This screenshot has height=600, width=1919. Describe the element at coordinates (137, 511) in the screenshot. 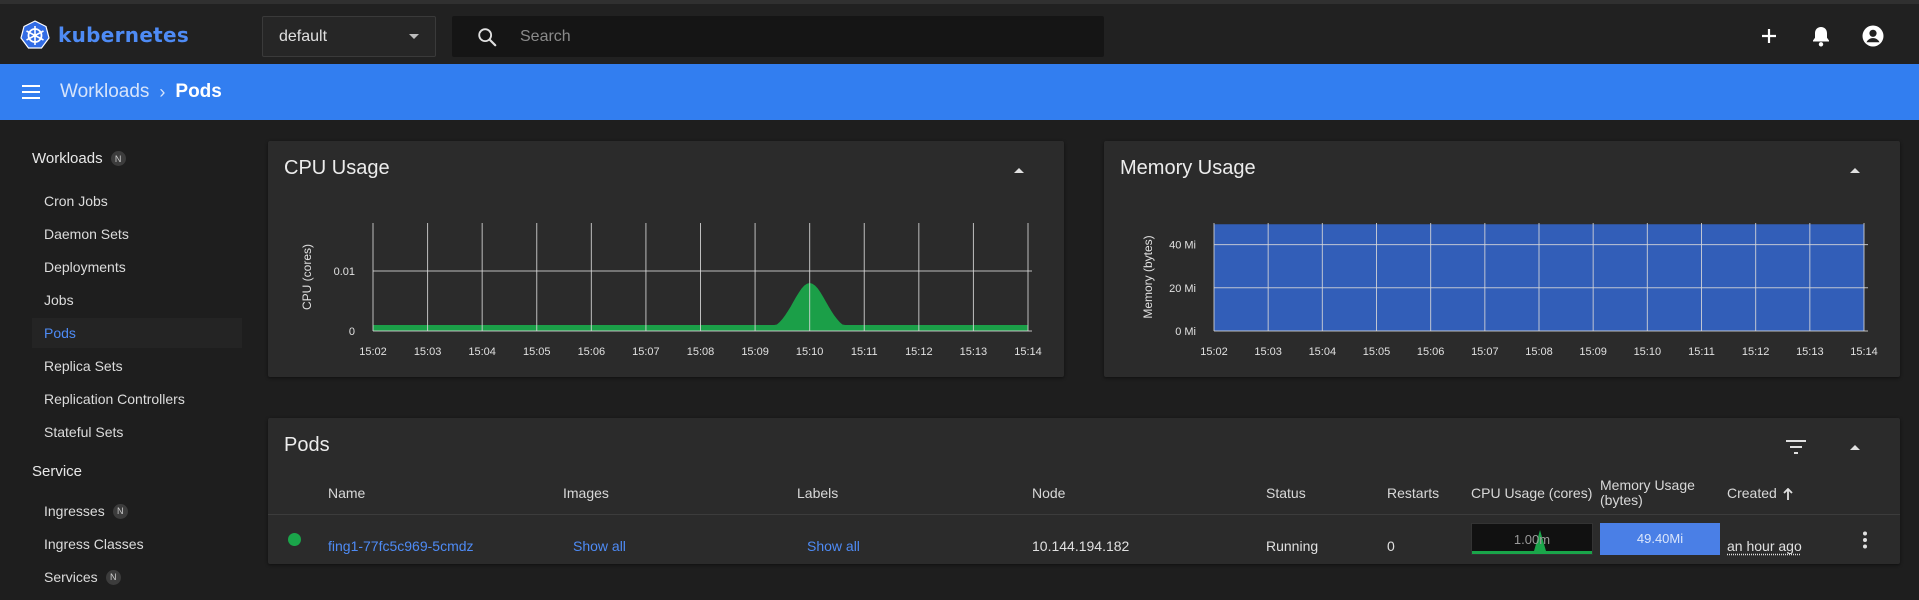

I see `sidebar-item-ingresses: Ingresses N` at that location.